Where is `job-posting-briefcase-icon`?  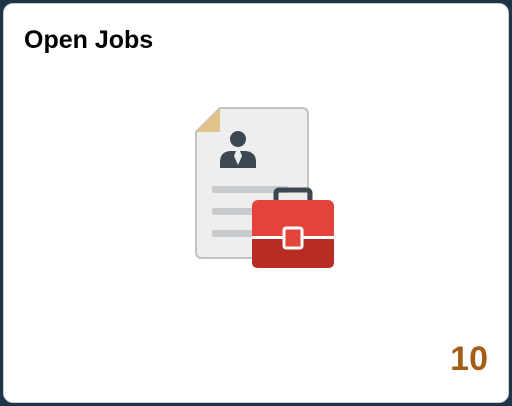
job-posting-briefcase-icon is located at coordinates (265, 188).